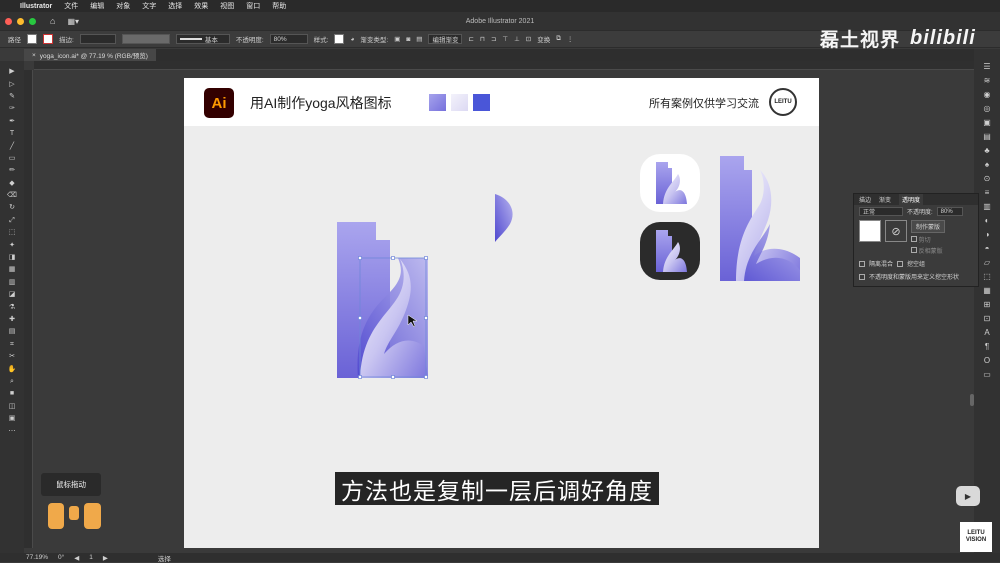 This screenshot has height=563, width=1000. What do you see at coordinates (987, 80) in the screenshot?
I see `dock-panel-1-icon: ≋` at bounding box center [987, 80].